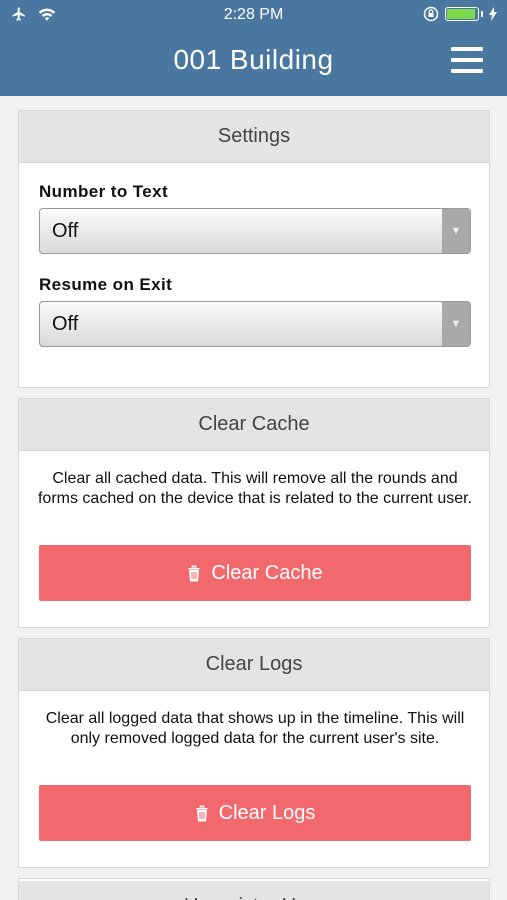 The height and width of the screenshot is (900, 507). Describe the element at coordinates (254, 665) in the screenshot. I see `clear-logs-heading: Clear Logs` at that location.